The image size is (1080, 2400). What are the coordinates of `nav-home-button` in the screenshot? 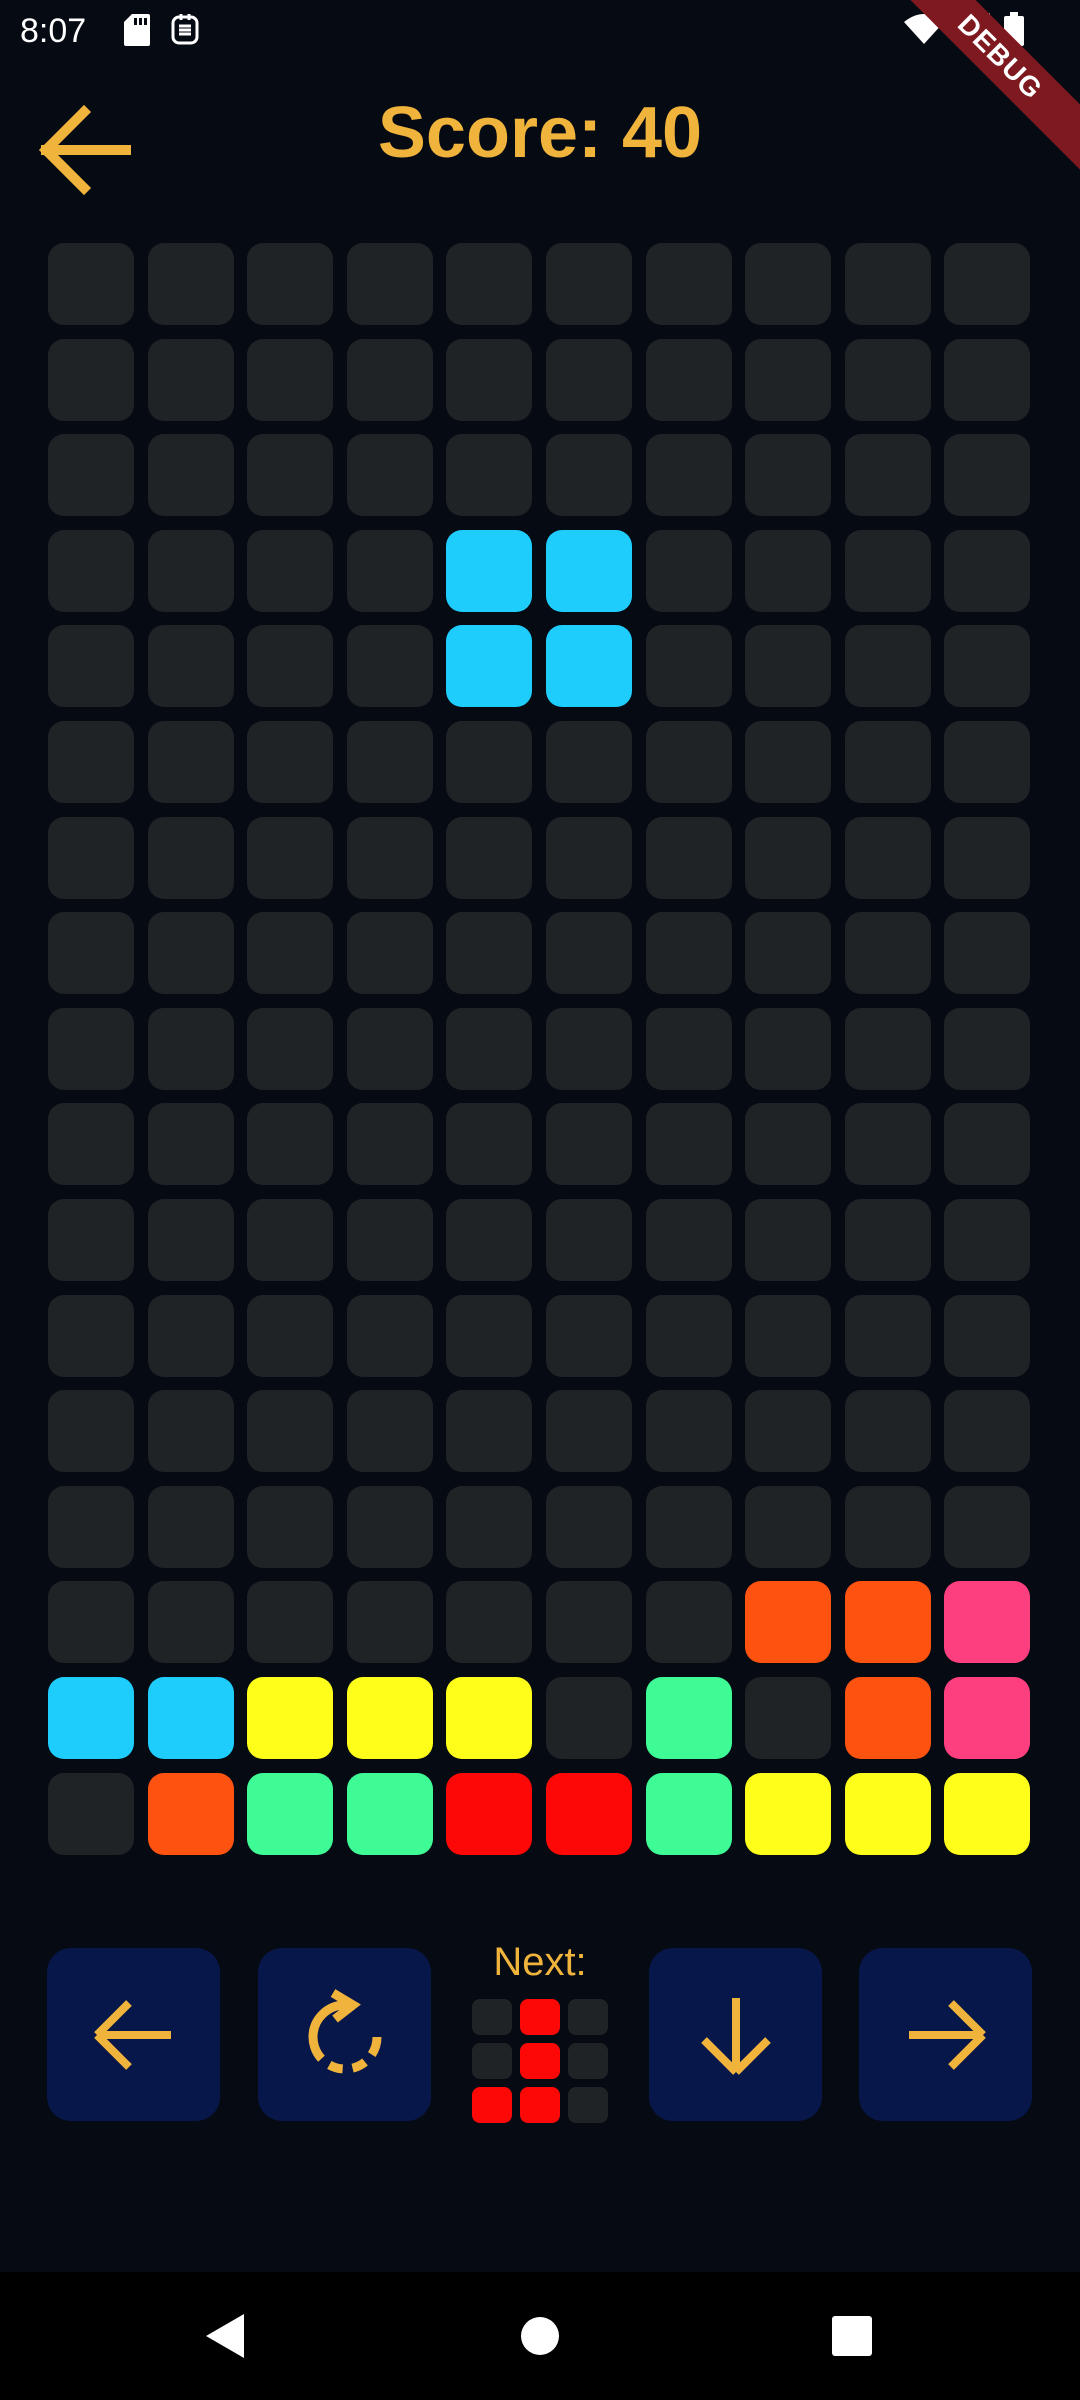 It's located at (540, 2336).